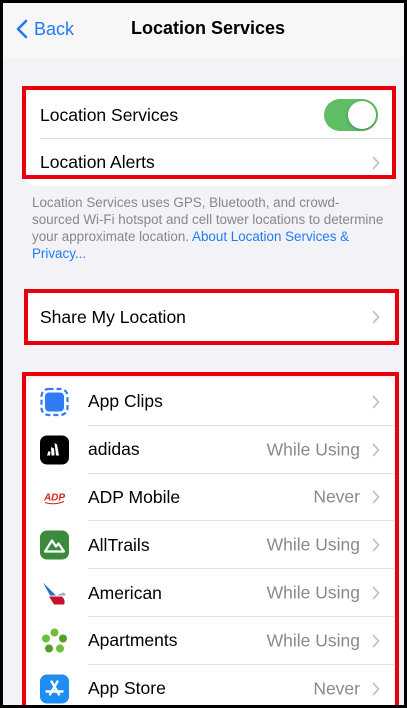 The height and width of the screenshot is (708, 407). Describe the element at coordinates (210, 115) in the screenshot. I see `location-services-row: Location Services` at that location.